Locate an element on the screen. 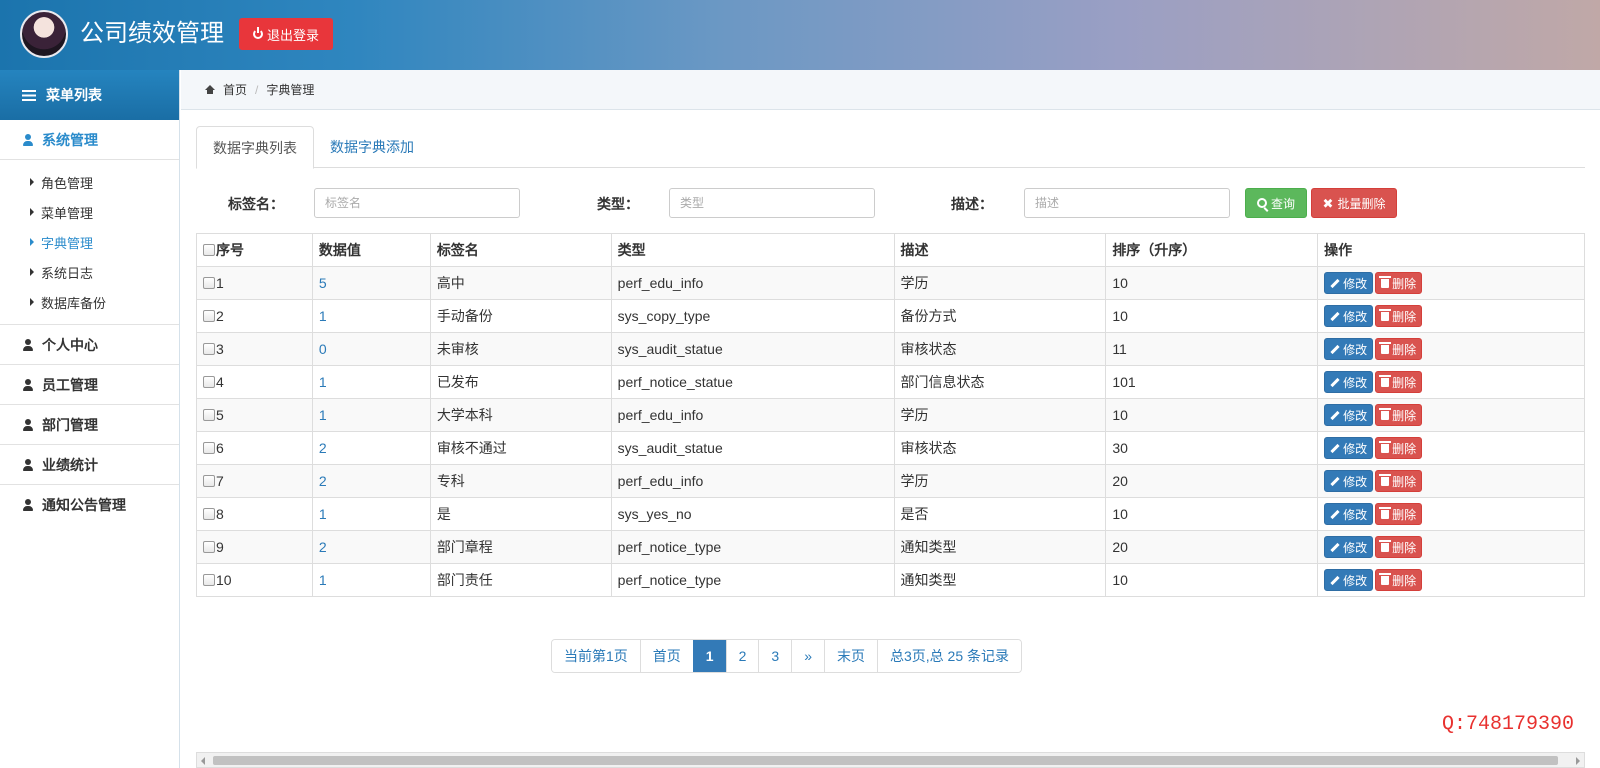 This screenshot has width=1600, height=768. cell-label: 未审核 is located at coordinates (520, 349).